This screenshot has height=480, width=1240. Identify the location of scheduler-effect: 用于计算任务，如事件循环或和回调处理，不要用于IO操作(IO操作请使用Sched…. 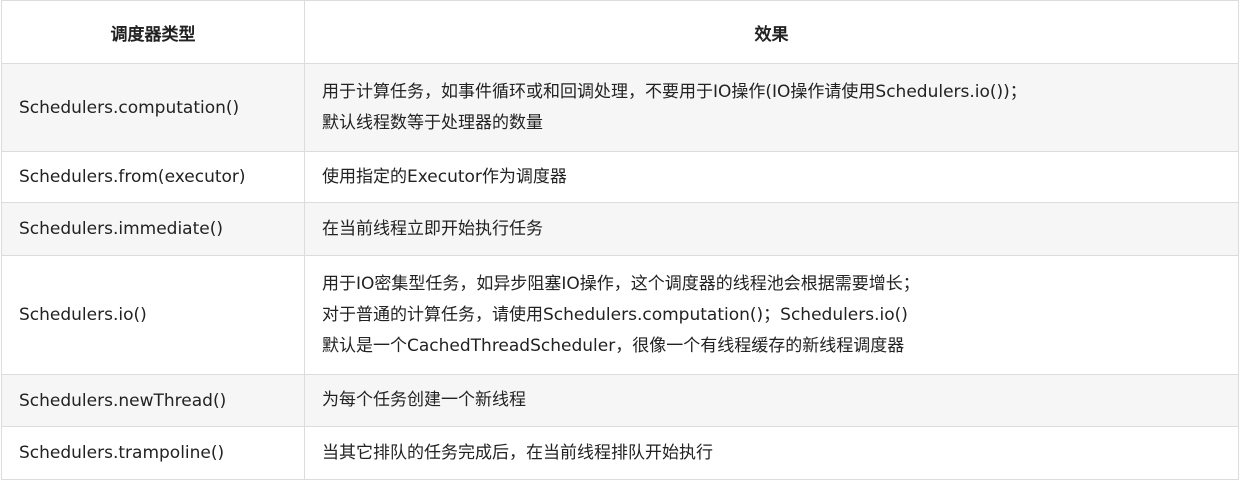
(771, 107).